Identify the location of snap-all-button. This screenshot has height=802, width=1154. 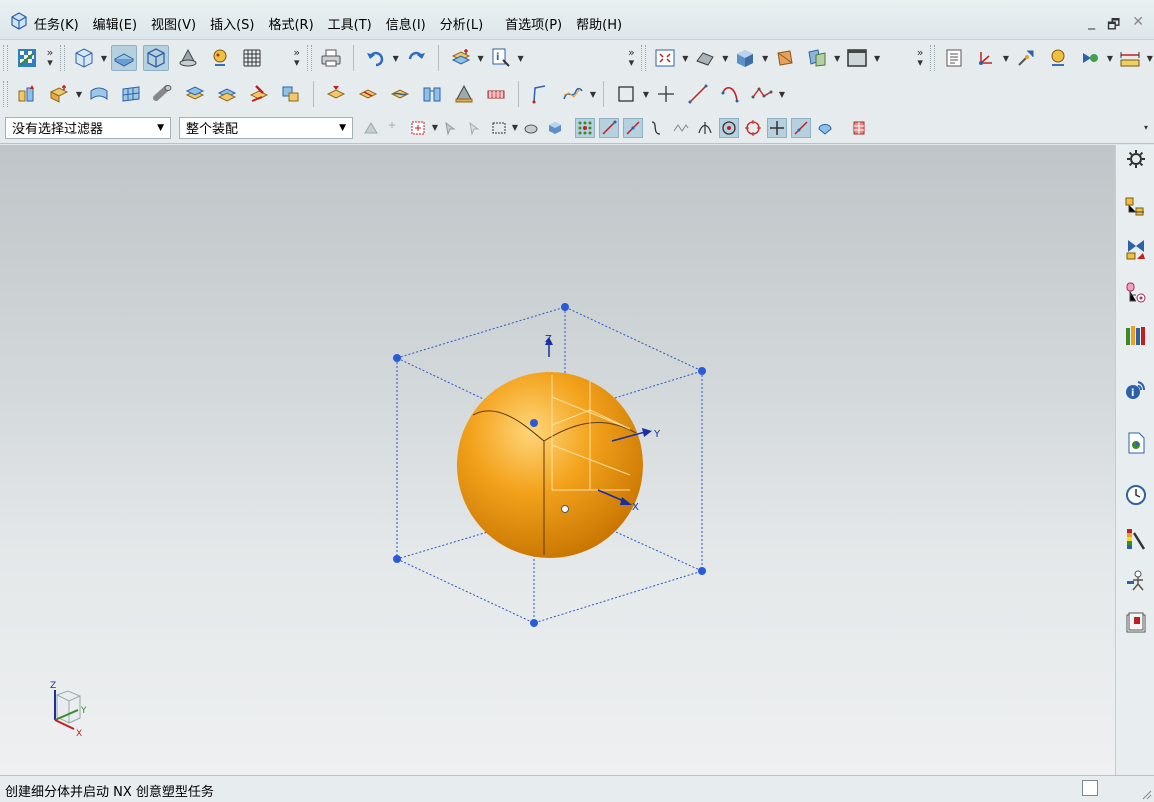
(585, 127).